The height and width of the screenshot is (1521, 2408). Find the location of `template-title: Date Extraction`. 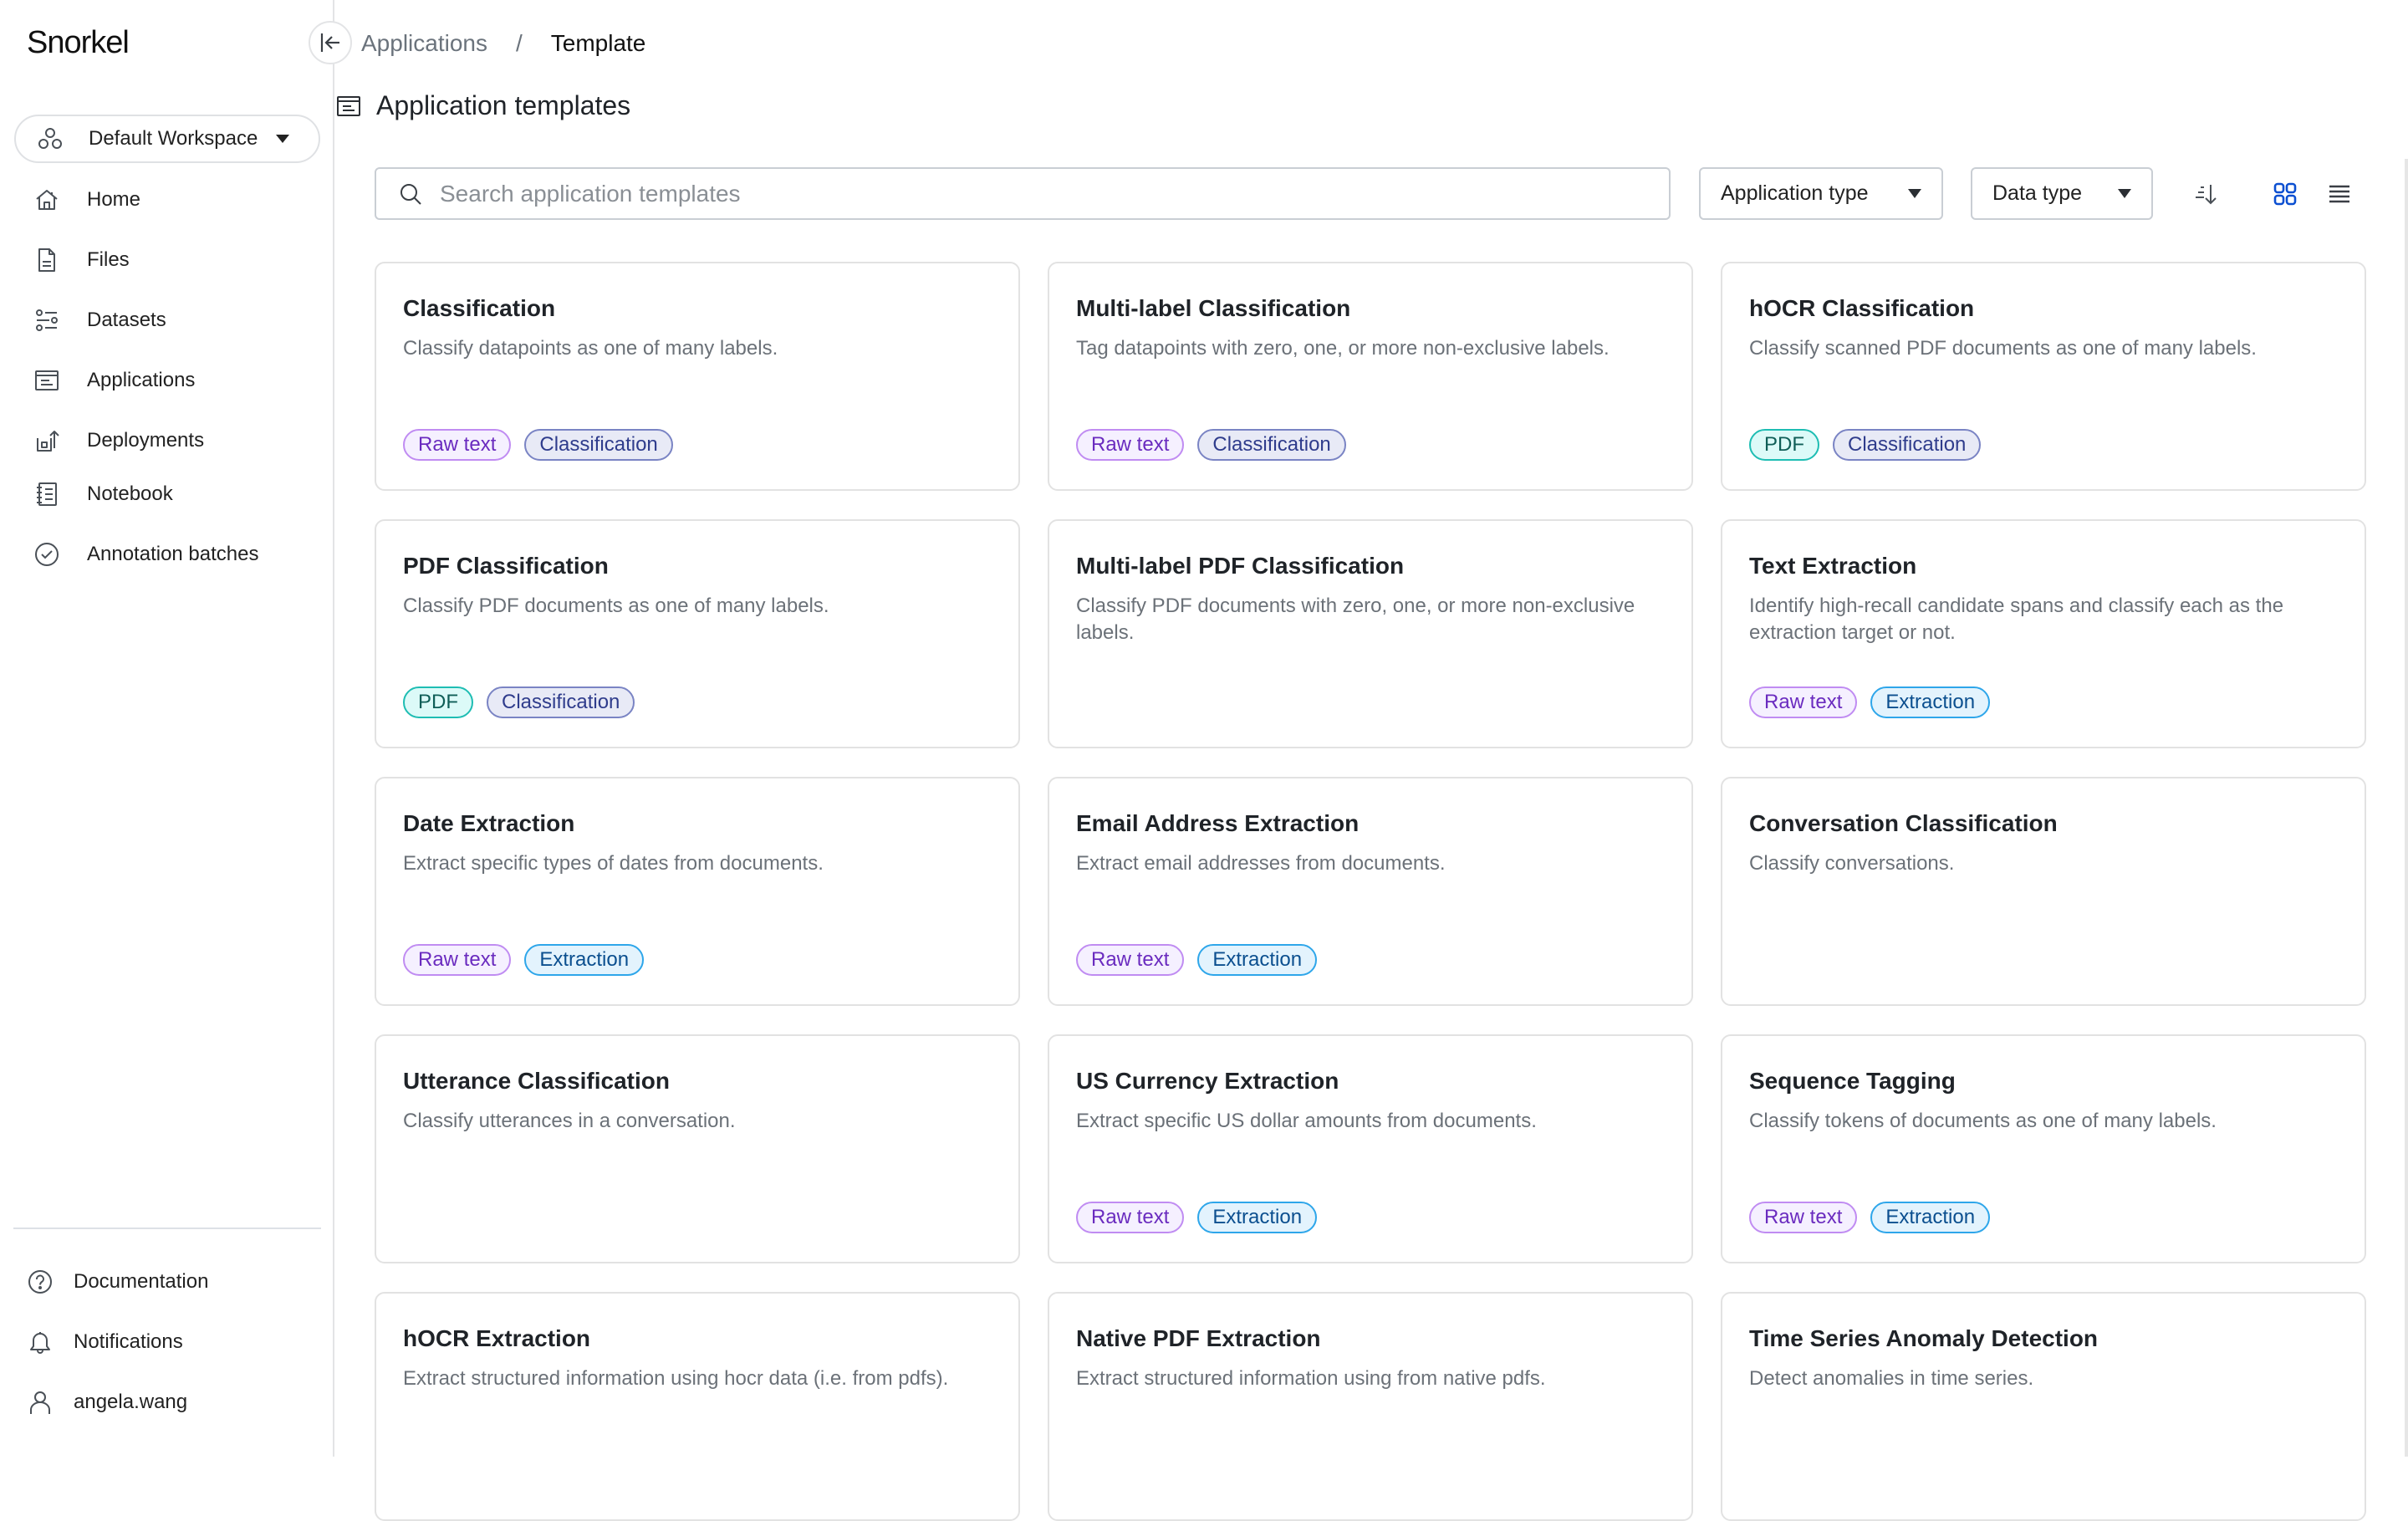

template-title: Date Extraction is located at coordinates (489, 823).